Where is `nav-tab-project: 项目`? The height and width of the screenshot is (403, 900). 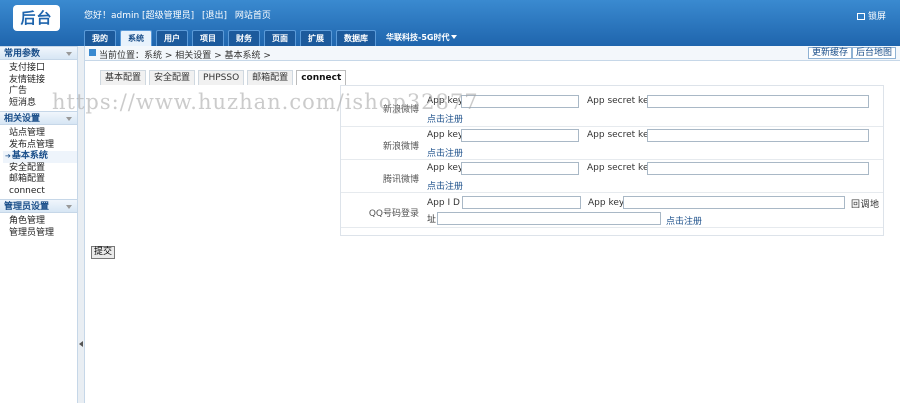
nav-tab-project: 项目 is located at coordinates (208, 38).